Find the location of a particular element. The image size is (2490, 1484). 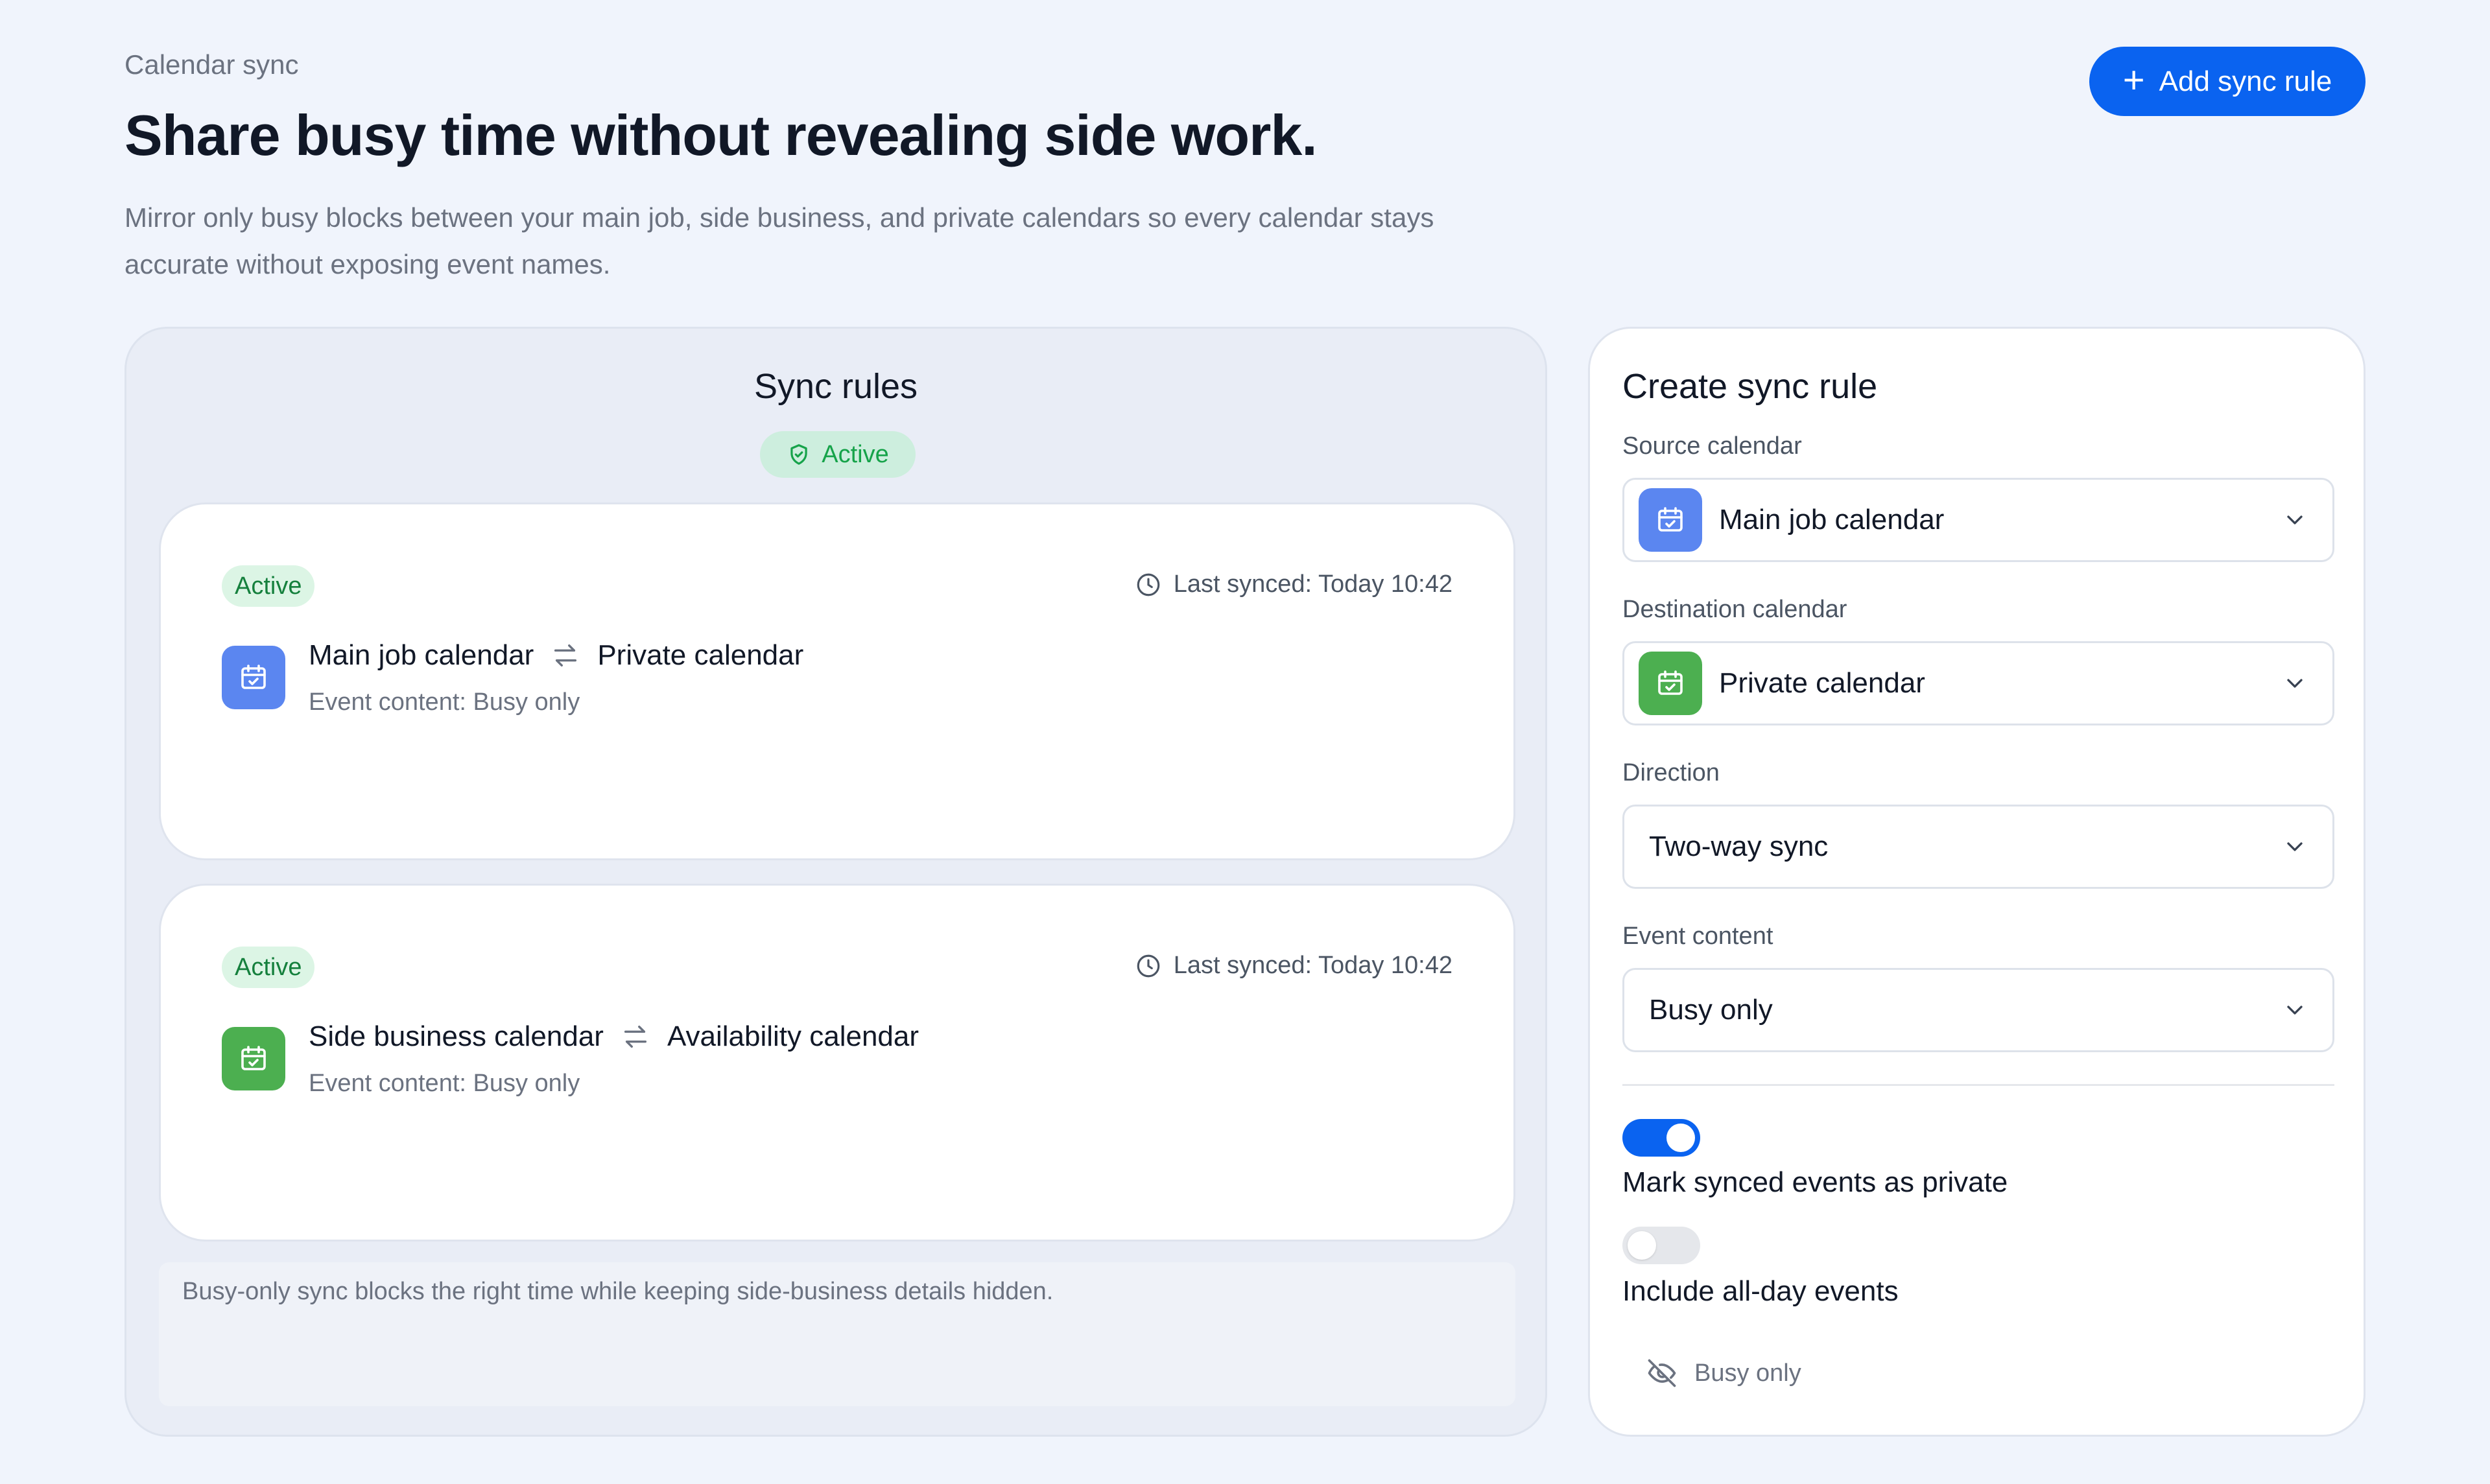

rule-source: Main job calendar is located at coordinates (421, 655).